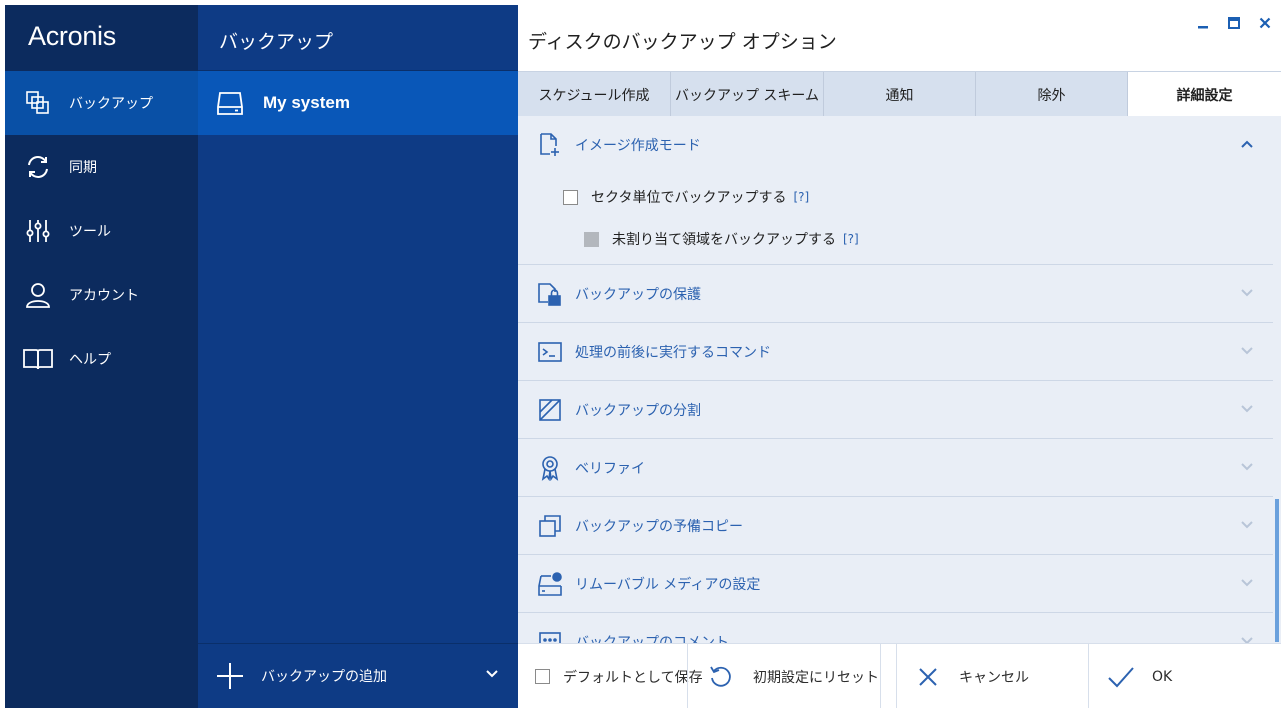 Image resolution: width=1286 pixels, height=713 pixels. I want to click on maximize-icon, so click(1234, 23).